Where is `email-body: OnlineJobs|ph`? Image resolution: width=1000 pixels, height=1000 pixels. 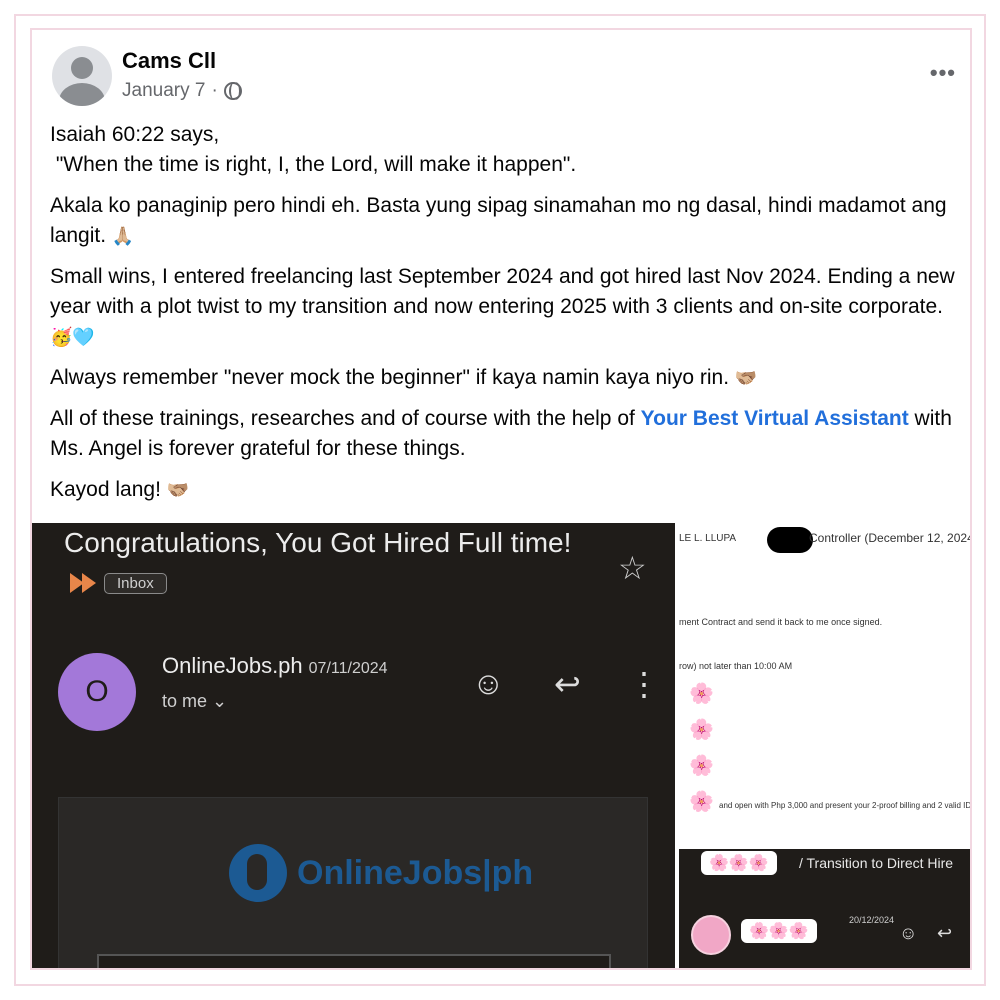
email-body: OnlineJobs|ph is located at coordinates (353, 882).